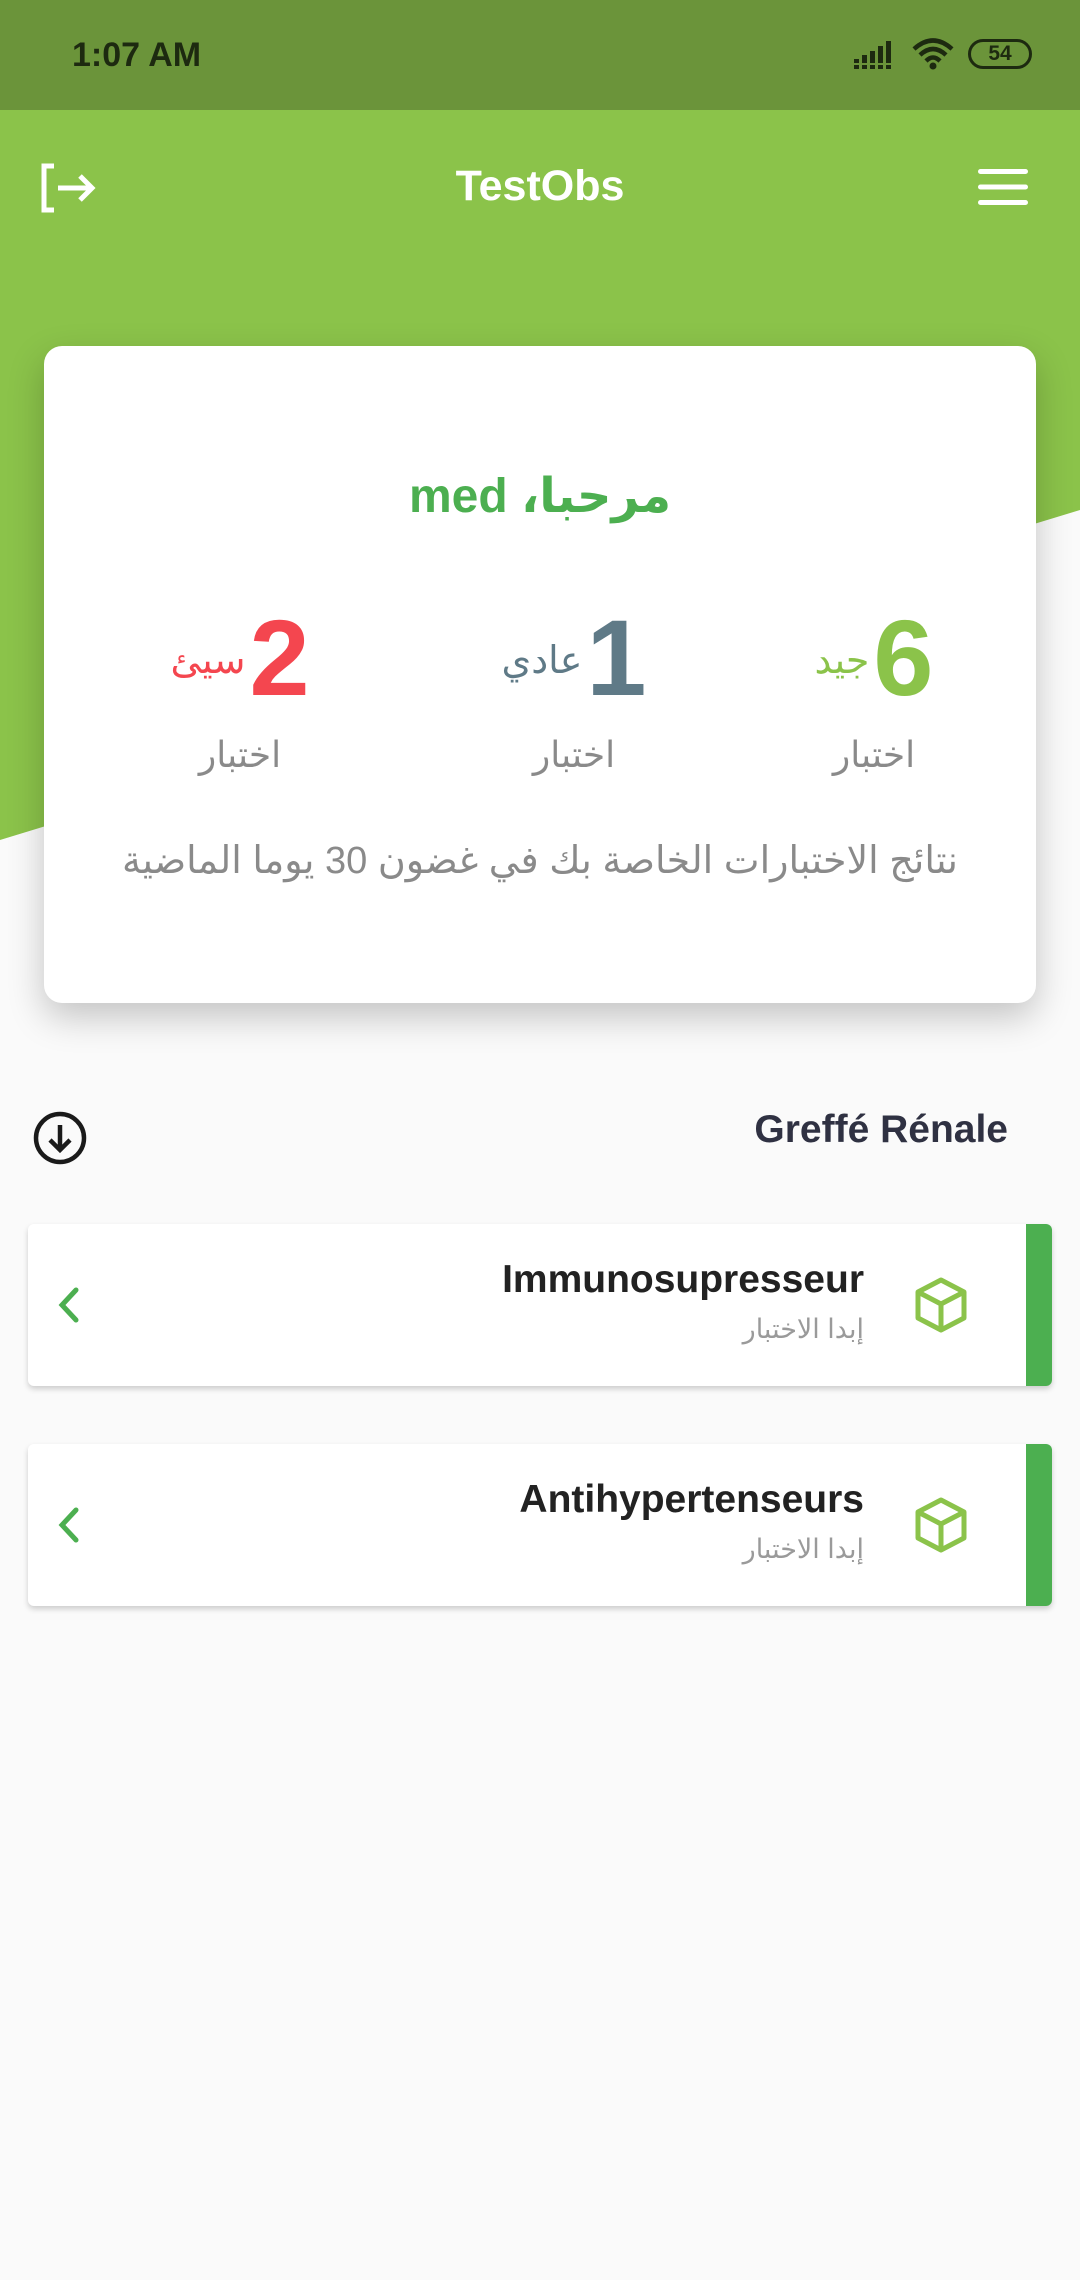 The image size is (1080, 2280). Describe the element at coordinates (683, 1279) in the screenshot. I see `item-title: Immunosupresseur` at that location.